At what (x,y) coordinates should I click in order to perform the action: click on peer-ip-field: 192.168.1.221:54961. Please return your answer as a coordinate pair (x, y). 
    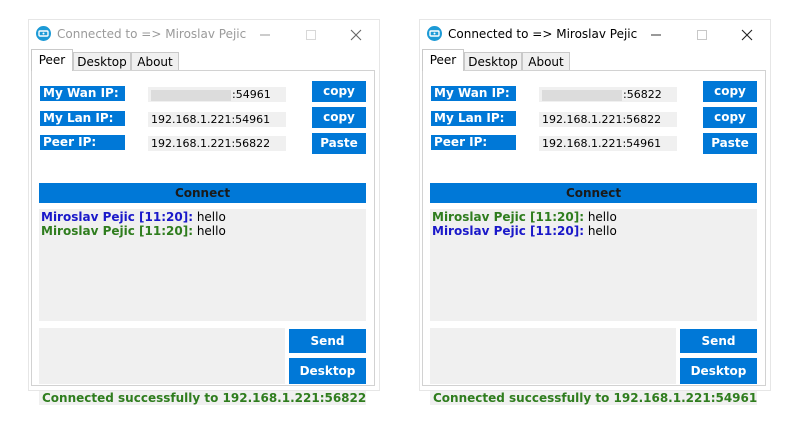
    Looking at the image, I should click on (608, 143).